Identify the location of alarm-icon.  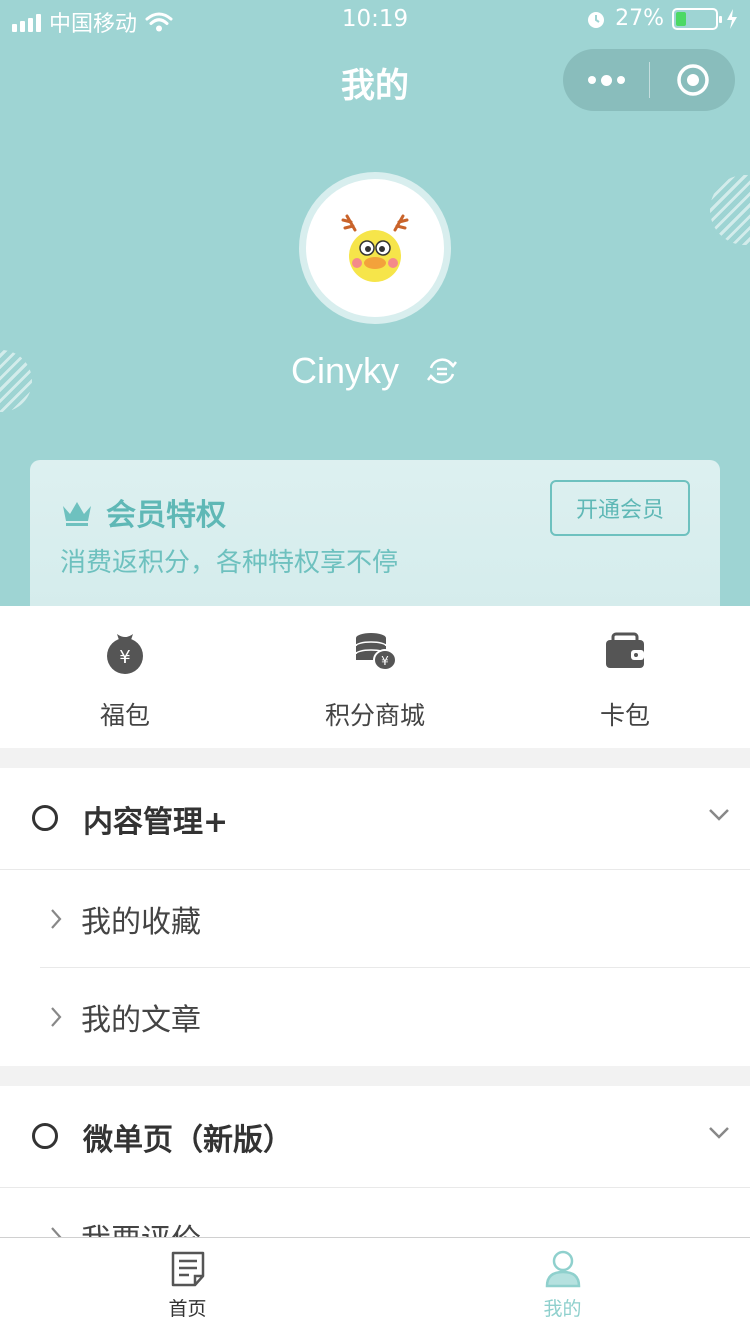
(596, 19).